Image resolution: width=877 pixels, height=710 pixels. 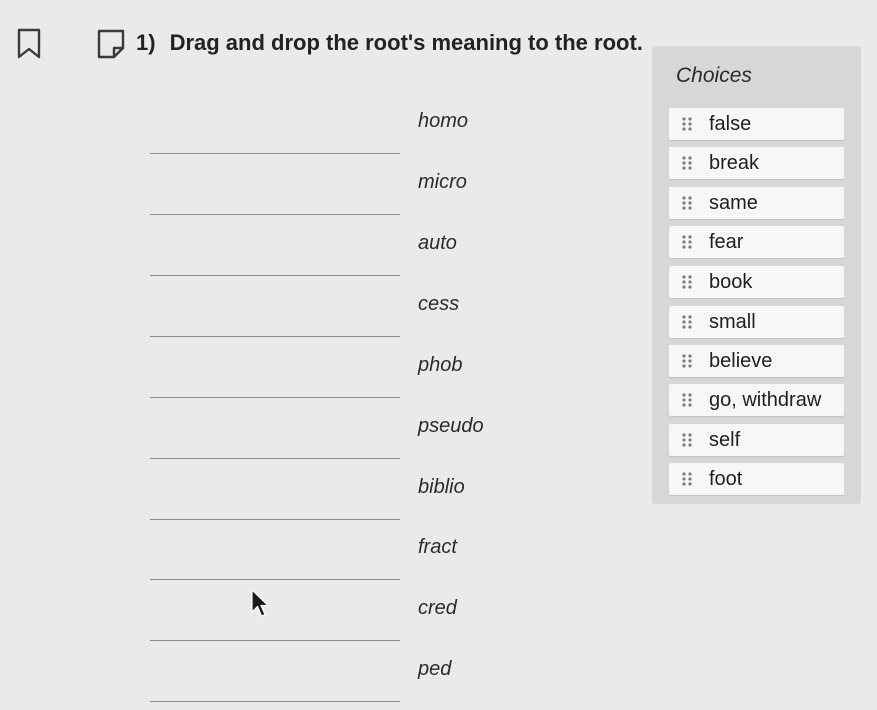 What do you see at coordinates (315, 680) in the screenshot?
I see `target-row: ped` at bounding box center [315, 680].